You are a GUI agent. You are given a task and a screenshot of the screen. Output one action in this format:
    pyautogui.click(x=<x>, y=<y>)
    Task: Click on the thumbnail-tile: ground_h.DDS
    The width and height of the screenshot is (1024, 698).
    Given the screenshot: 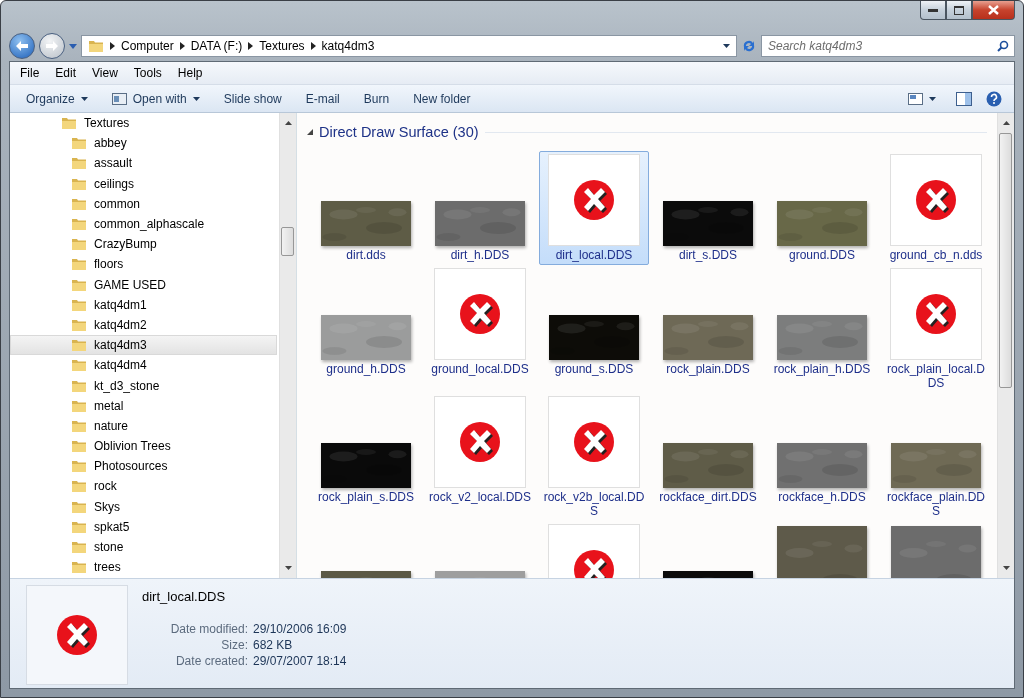 What is the action you would take?
    pyautogui.click(x=366, y=329)
    